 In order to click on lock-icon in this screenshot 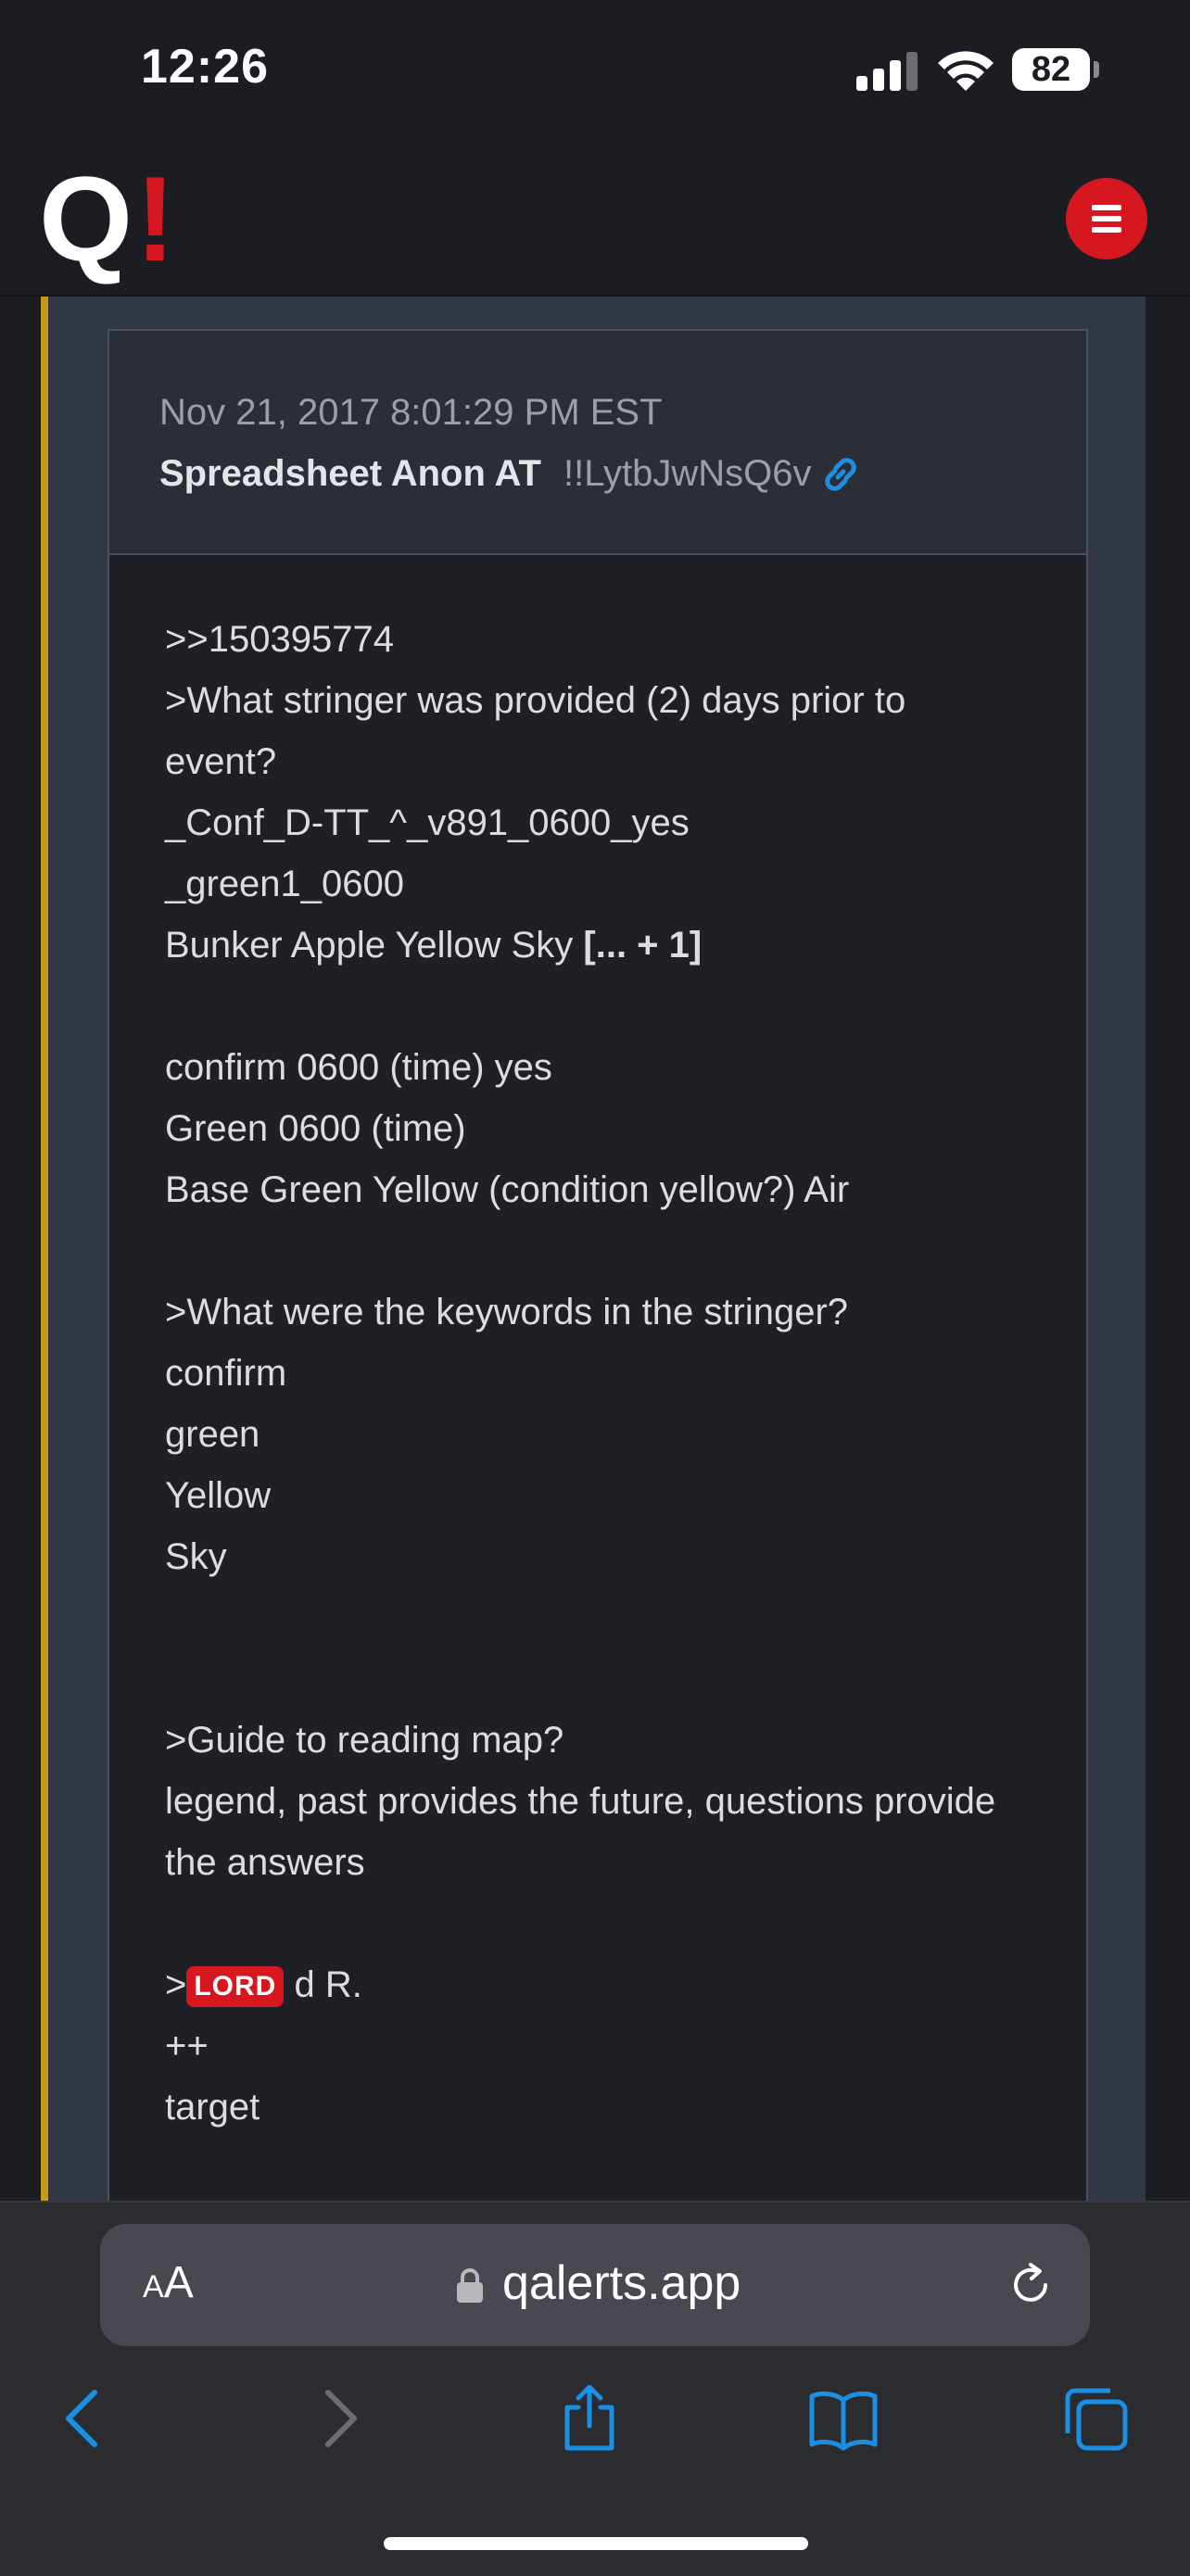, I will do `click(470, 2285)`.